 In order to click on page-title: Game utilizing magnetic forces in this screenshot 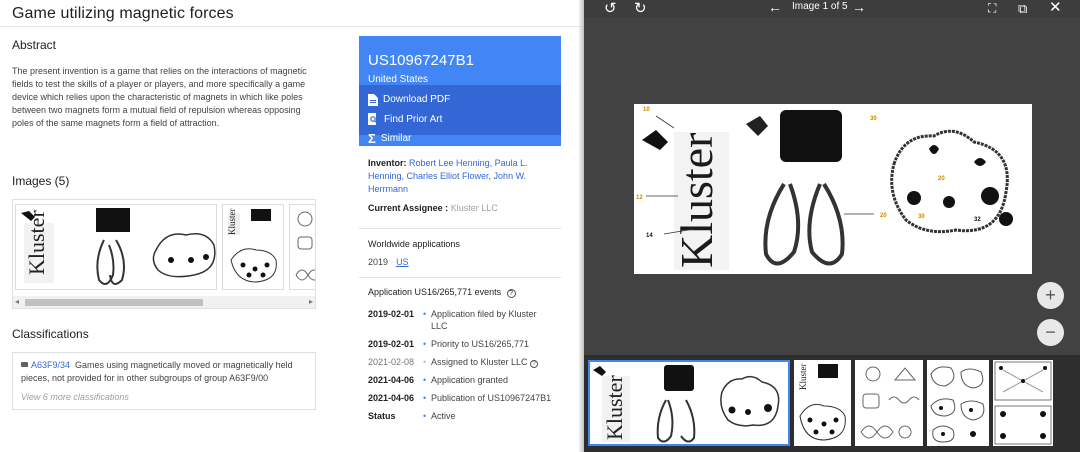, I will do `click(123, 13)`.